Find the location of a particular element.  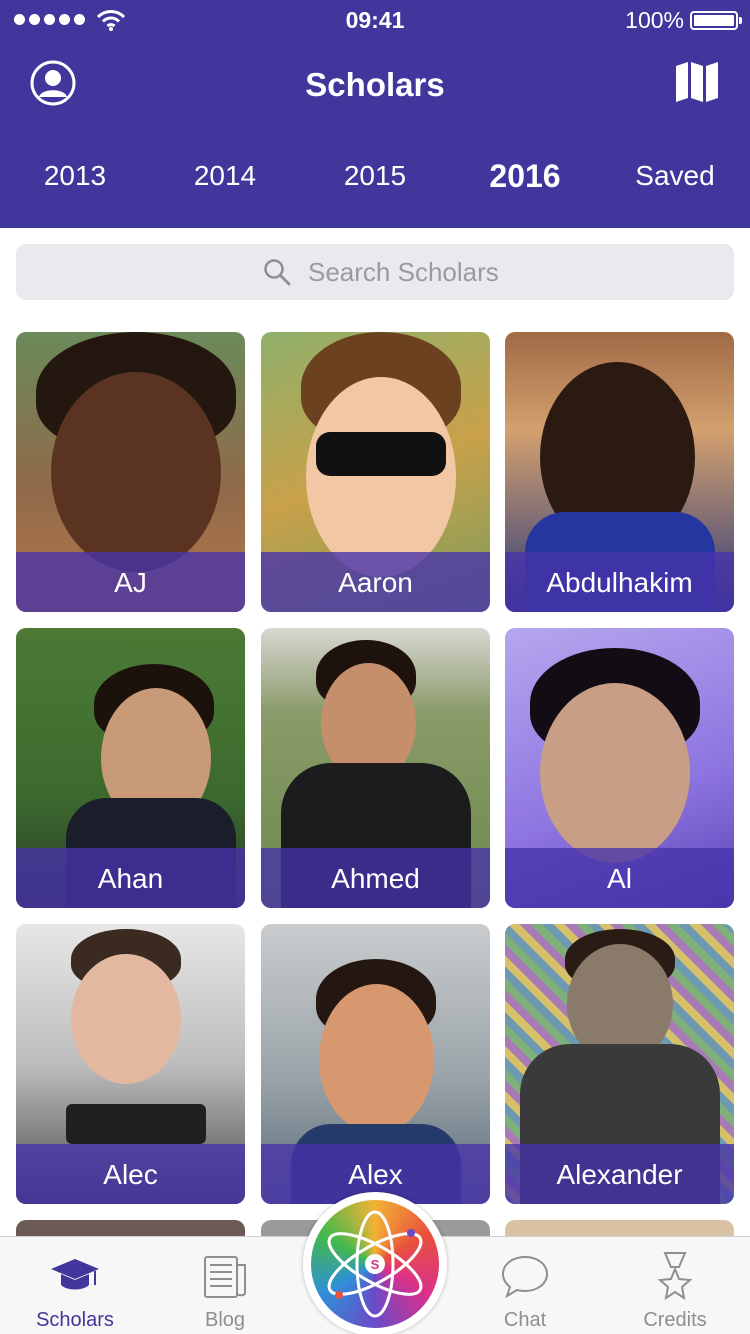

search-bar: Search Scholars is located at coordinates (375, 272).